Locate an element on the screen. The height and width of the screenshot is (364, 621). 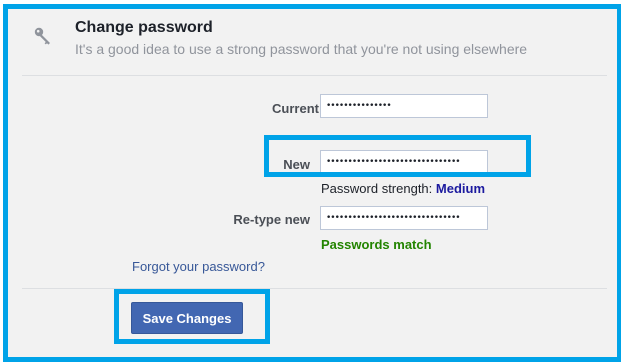
key-icon is located at coordinates (44, 37).